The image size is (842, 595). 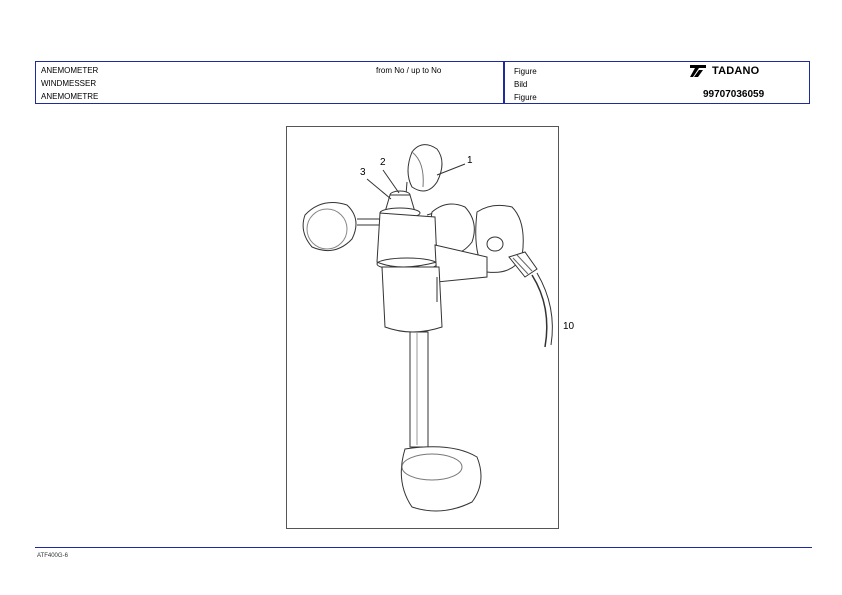 What do you see at coordinates (423, 547) in the screenshot?
I see `footer-rule` at bounding box center [423, 547].